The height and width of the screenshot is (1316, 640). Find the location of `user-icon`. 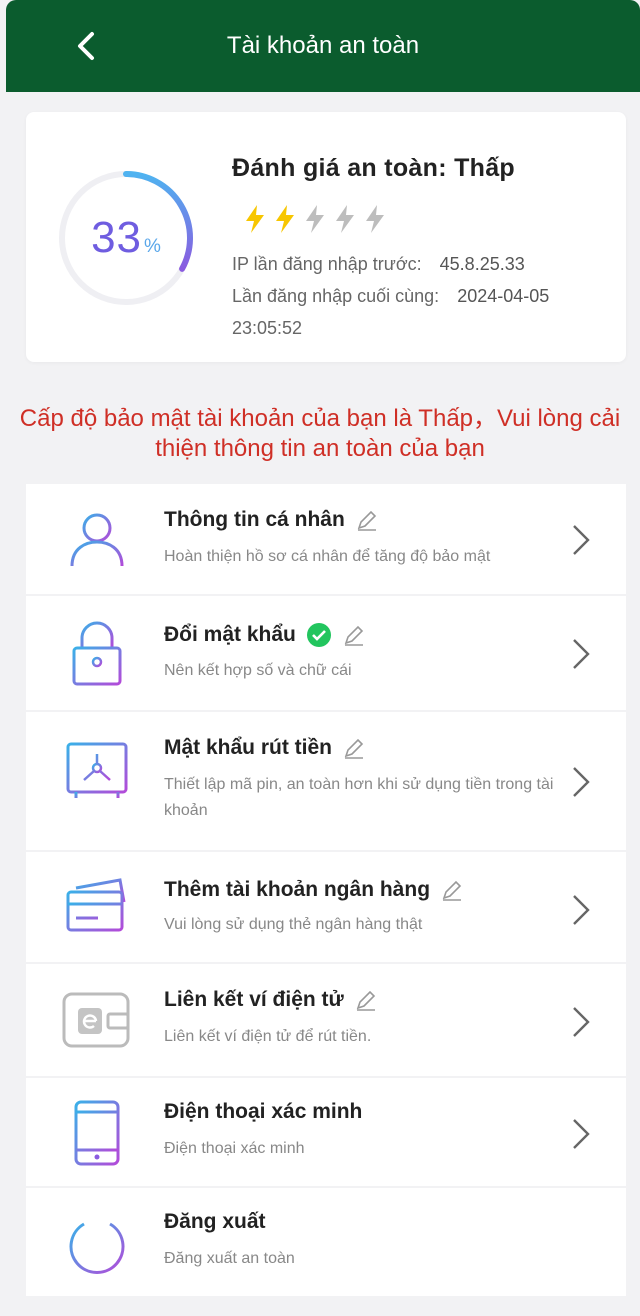

user-icon is located at coordinates (97, 540).